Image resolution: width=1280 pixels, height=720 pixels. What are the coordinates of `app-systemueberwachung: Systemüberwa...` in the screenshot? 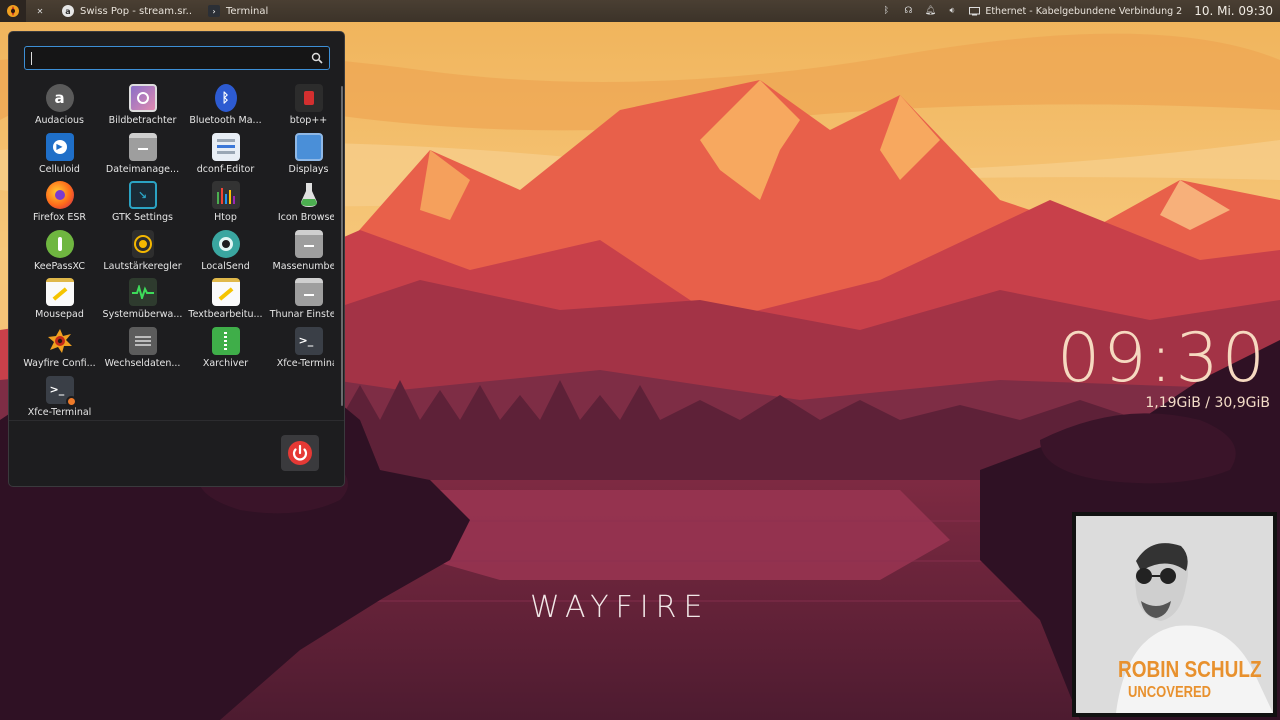 It's located at (142, 302).